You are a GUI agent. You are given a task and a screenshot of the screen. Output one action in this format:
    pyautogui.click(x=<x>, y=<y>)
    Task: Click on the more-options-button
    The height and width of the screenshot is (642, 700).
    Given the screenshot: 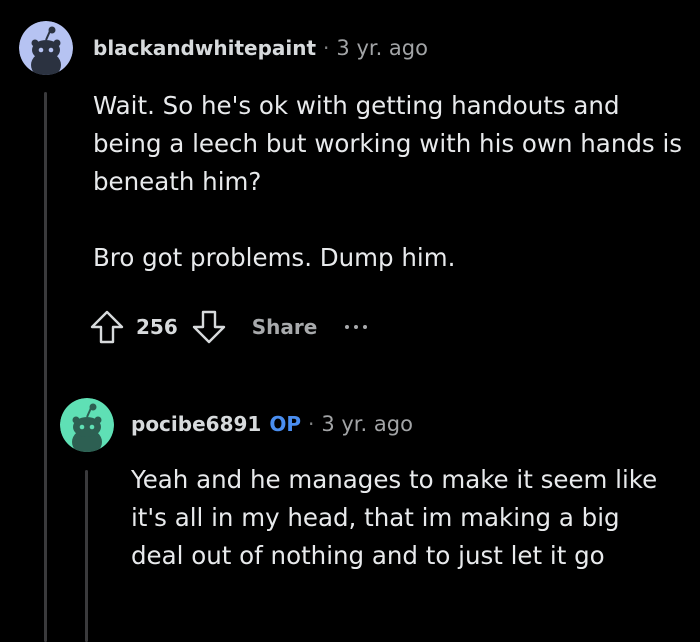 What is the action you would take?
    pyautogui.click(x=356, y=327)
    